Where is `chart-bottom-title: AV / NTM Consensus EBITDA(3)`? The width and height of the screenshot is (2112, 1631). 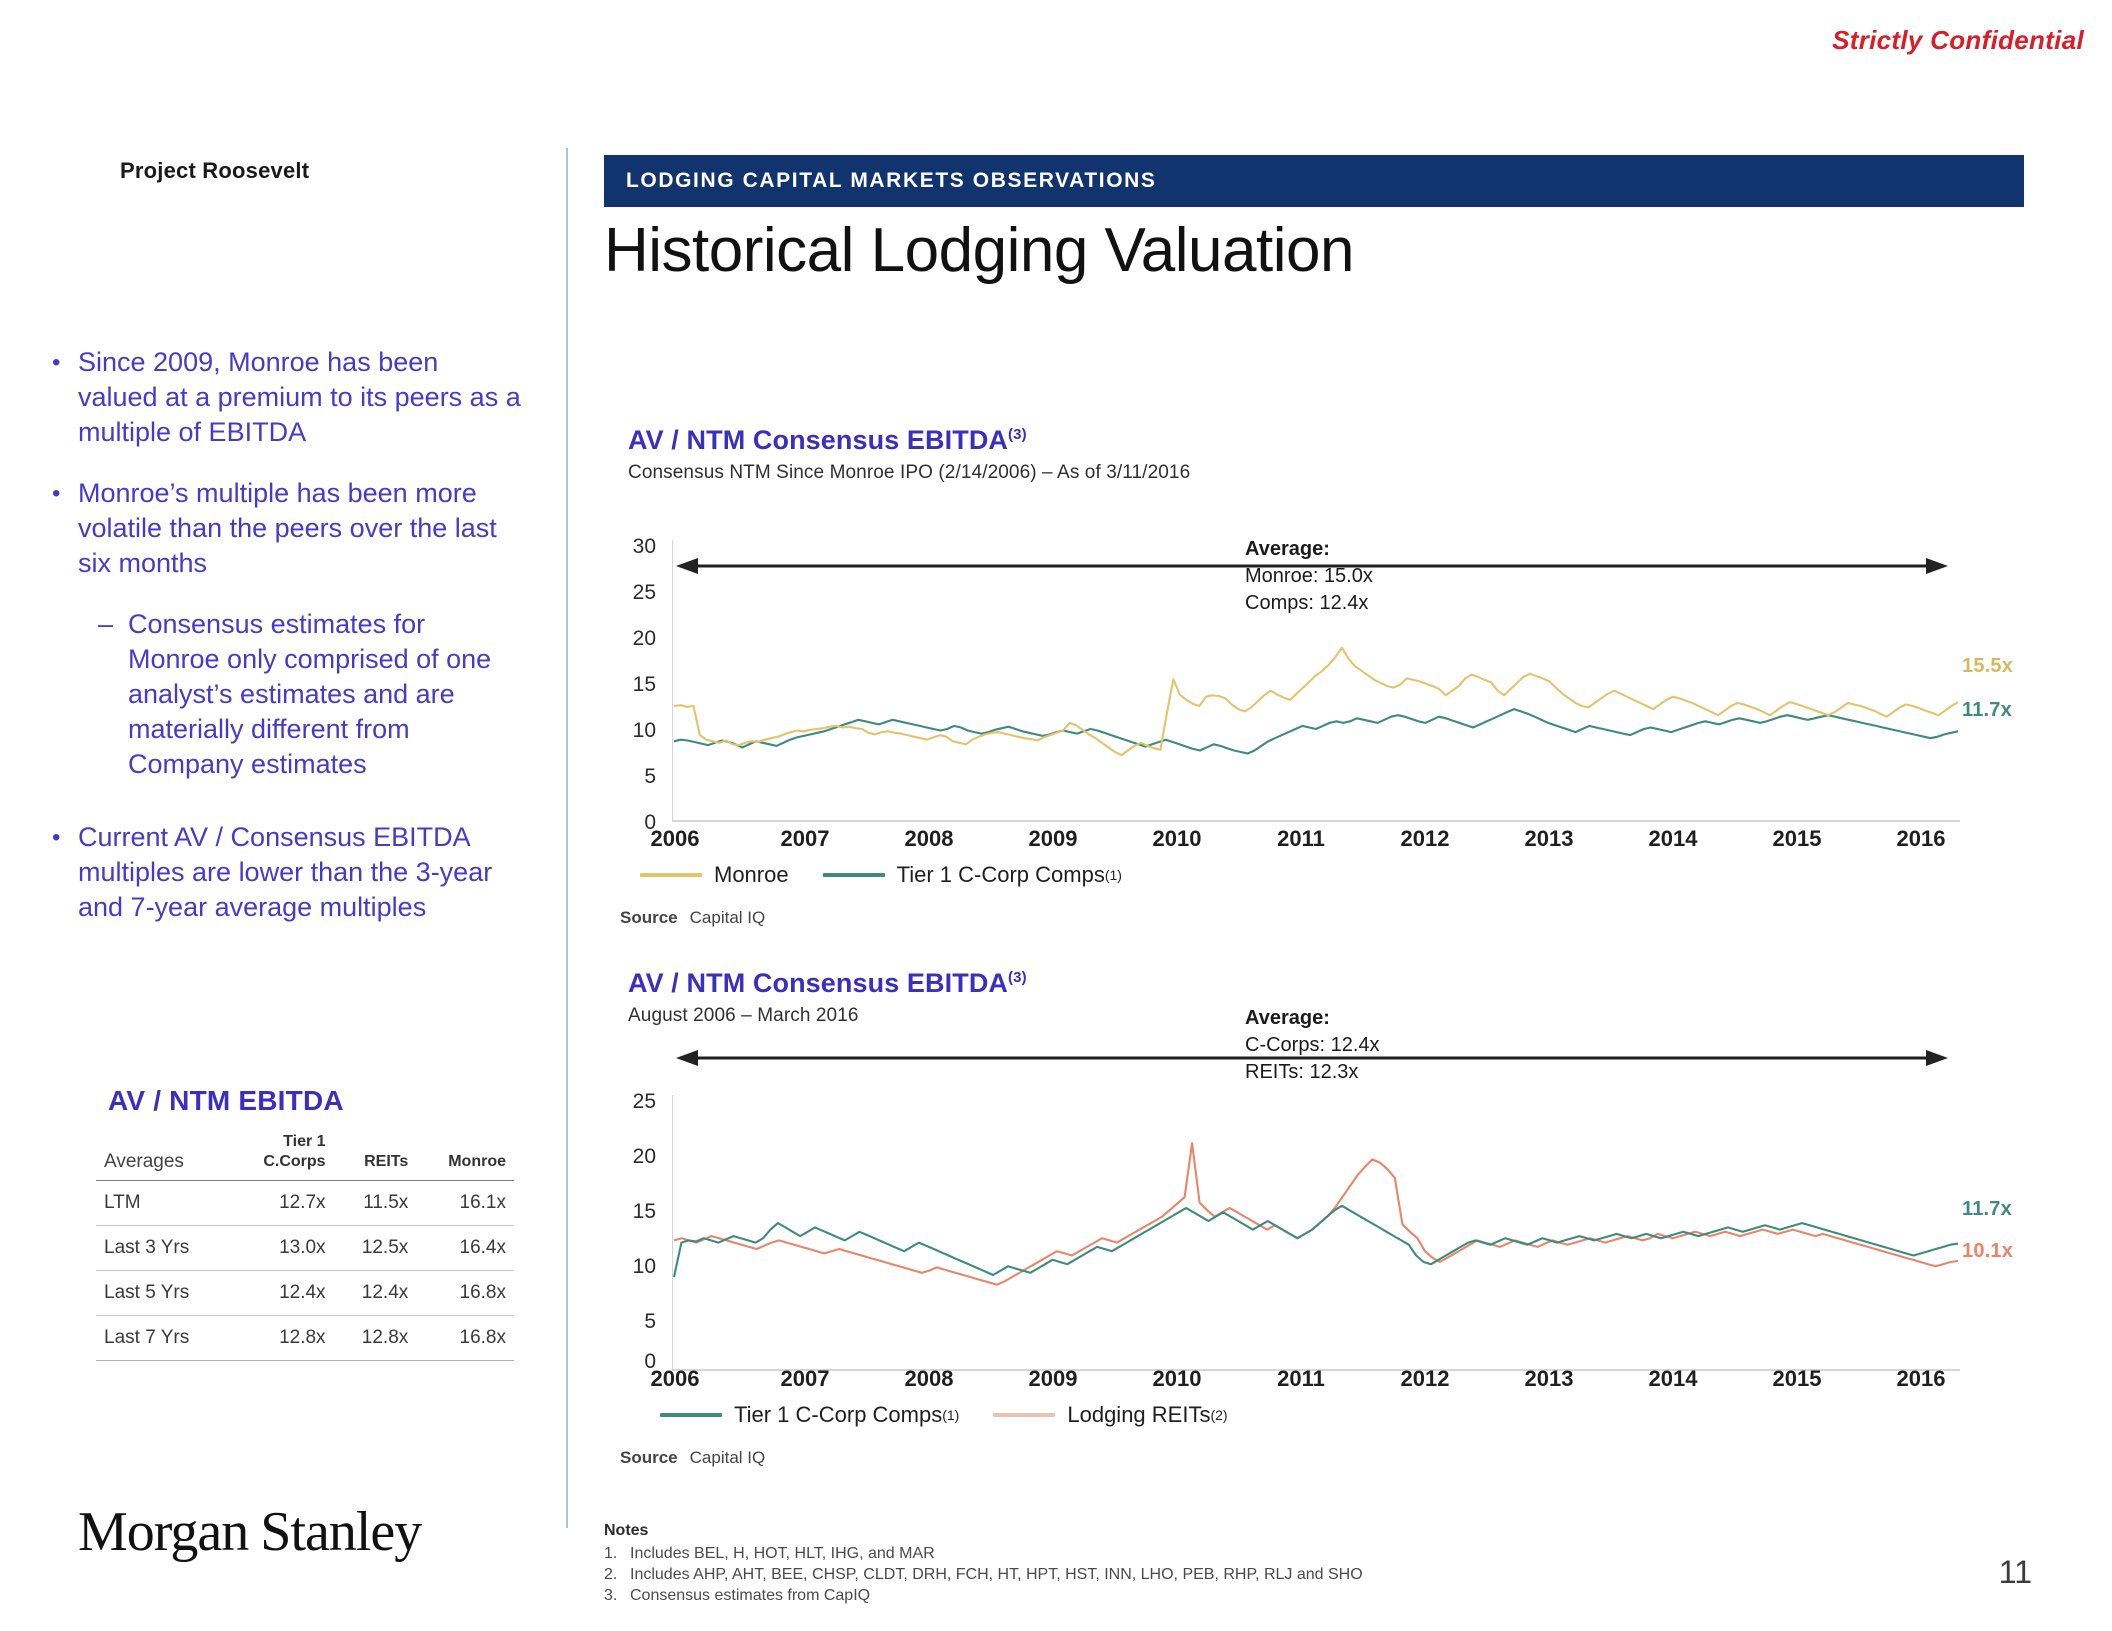 chart-bottom-title: AV / NTM Consensus EBITDA(3) is located at coordinates (827, 983).